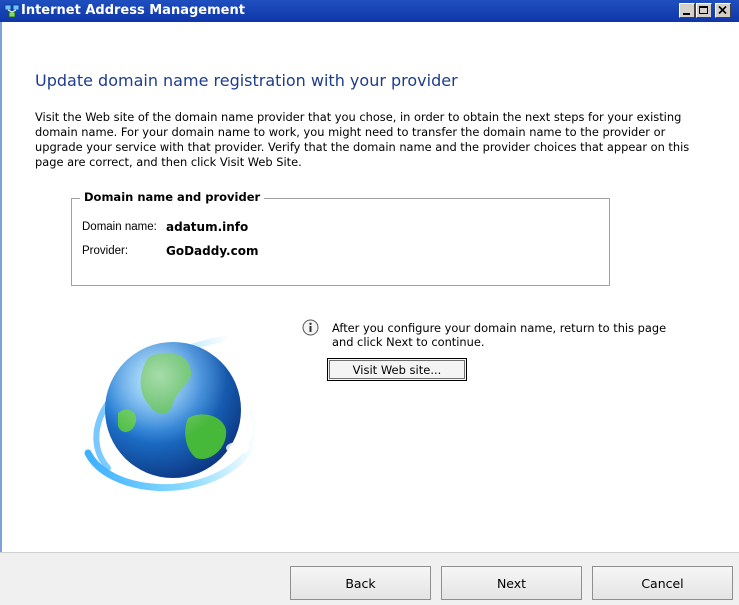 Image resolution: width=739 pixels, height=605 pixels. What do you see at coordinates (511, 583) in the screenshot?
I see `next-button: Next` at bounding box center [511, 583].